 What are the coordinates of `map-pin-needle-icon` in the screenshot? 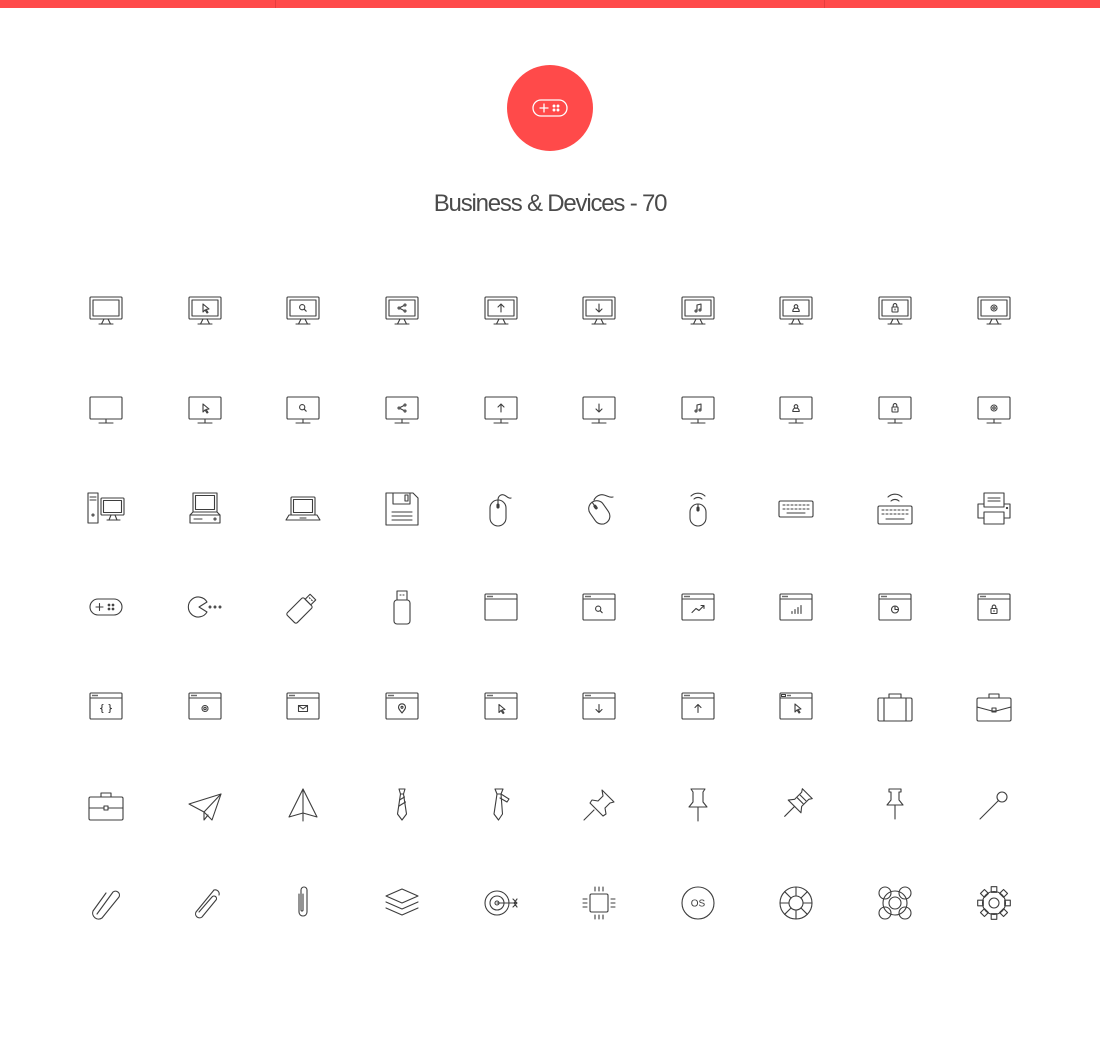 It's located at (993, 805).